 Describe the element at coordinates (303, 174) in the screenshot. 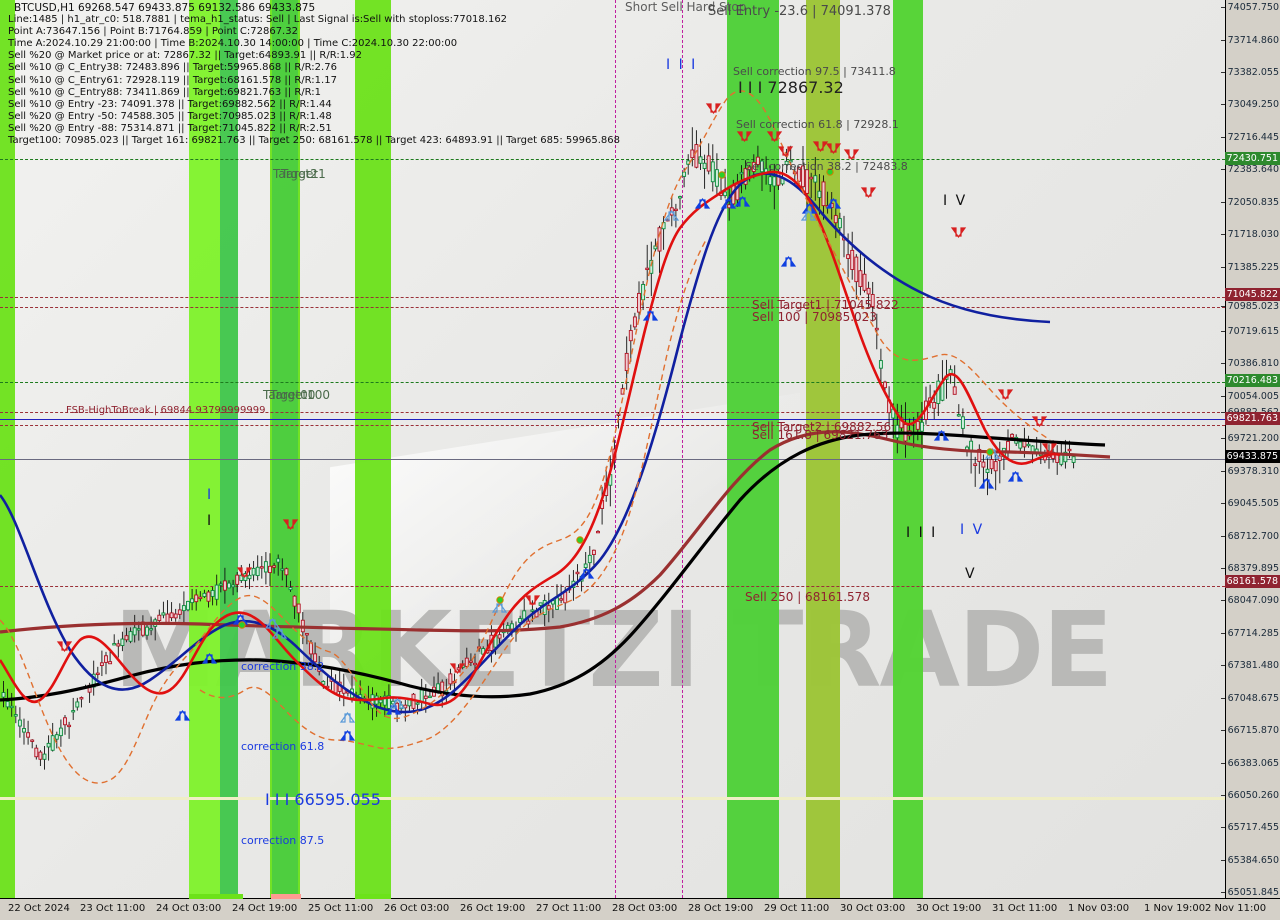

I see `chart-annotation: Target1` at that location.